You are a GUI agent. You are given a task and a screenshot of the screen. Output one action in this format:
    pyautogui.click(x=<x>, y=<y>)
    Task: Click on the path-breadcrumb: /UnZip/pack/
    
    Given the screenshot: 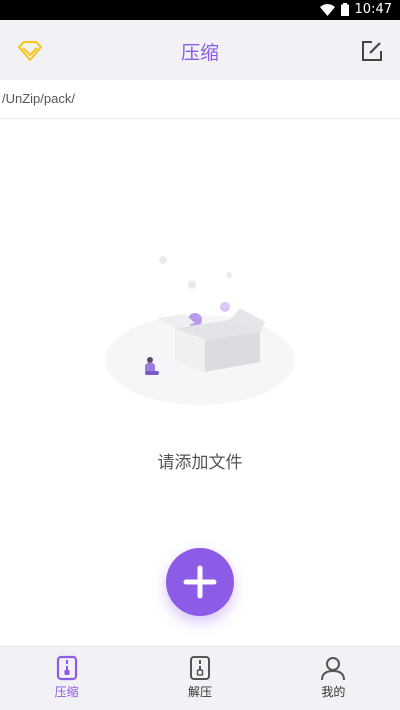 What is the action you would take?
    pyautogui.click(x=200, y=99)
    